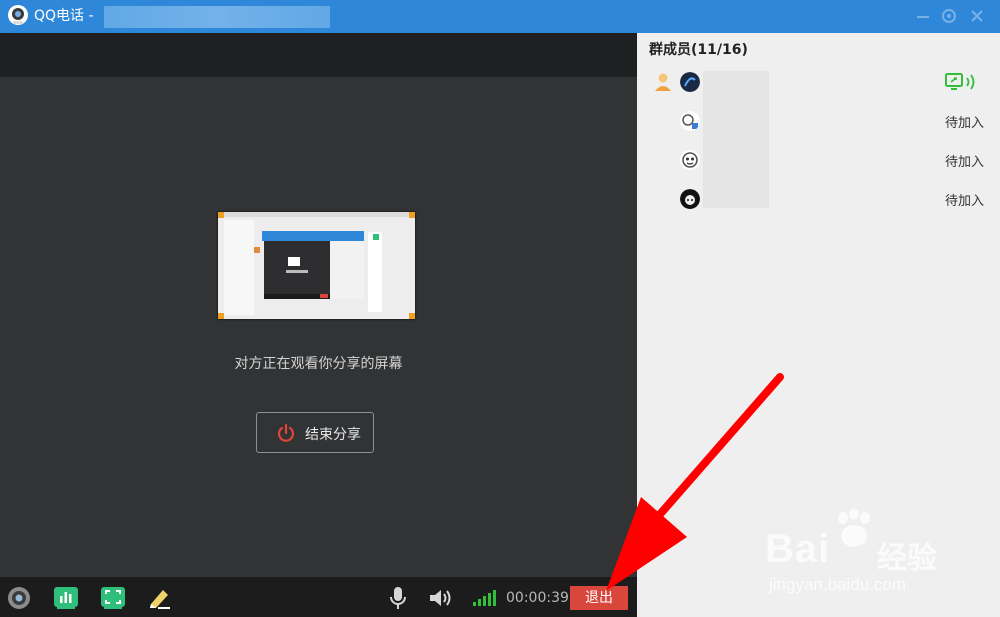 Image resolution: width=1000 pixels, height=617 pixels. What do you see at coordinates (500, 16) in the screenshot?
I see `title-bar: QQ电话 -` at bounding box center [500, 16].